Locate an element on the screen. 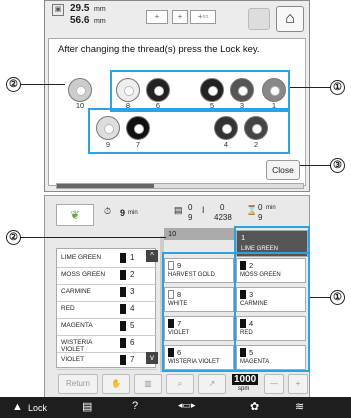 This screenshot has height=418, width=351. thread-name: RED is located at coordinates (68, 308).